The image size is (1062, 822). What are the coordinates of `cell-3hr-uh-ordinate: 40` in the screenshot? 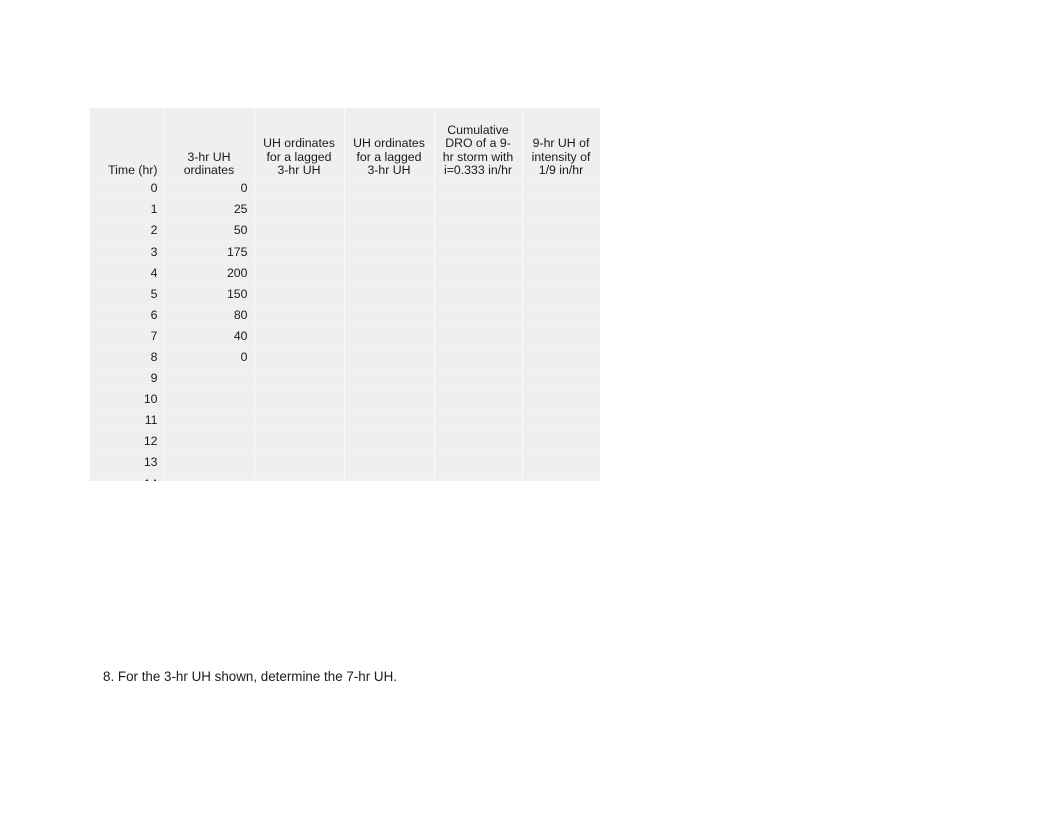 It's located at (209, 337).